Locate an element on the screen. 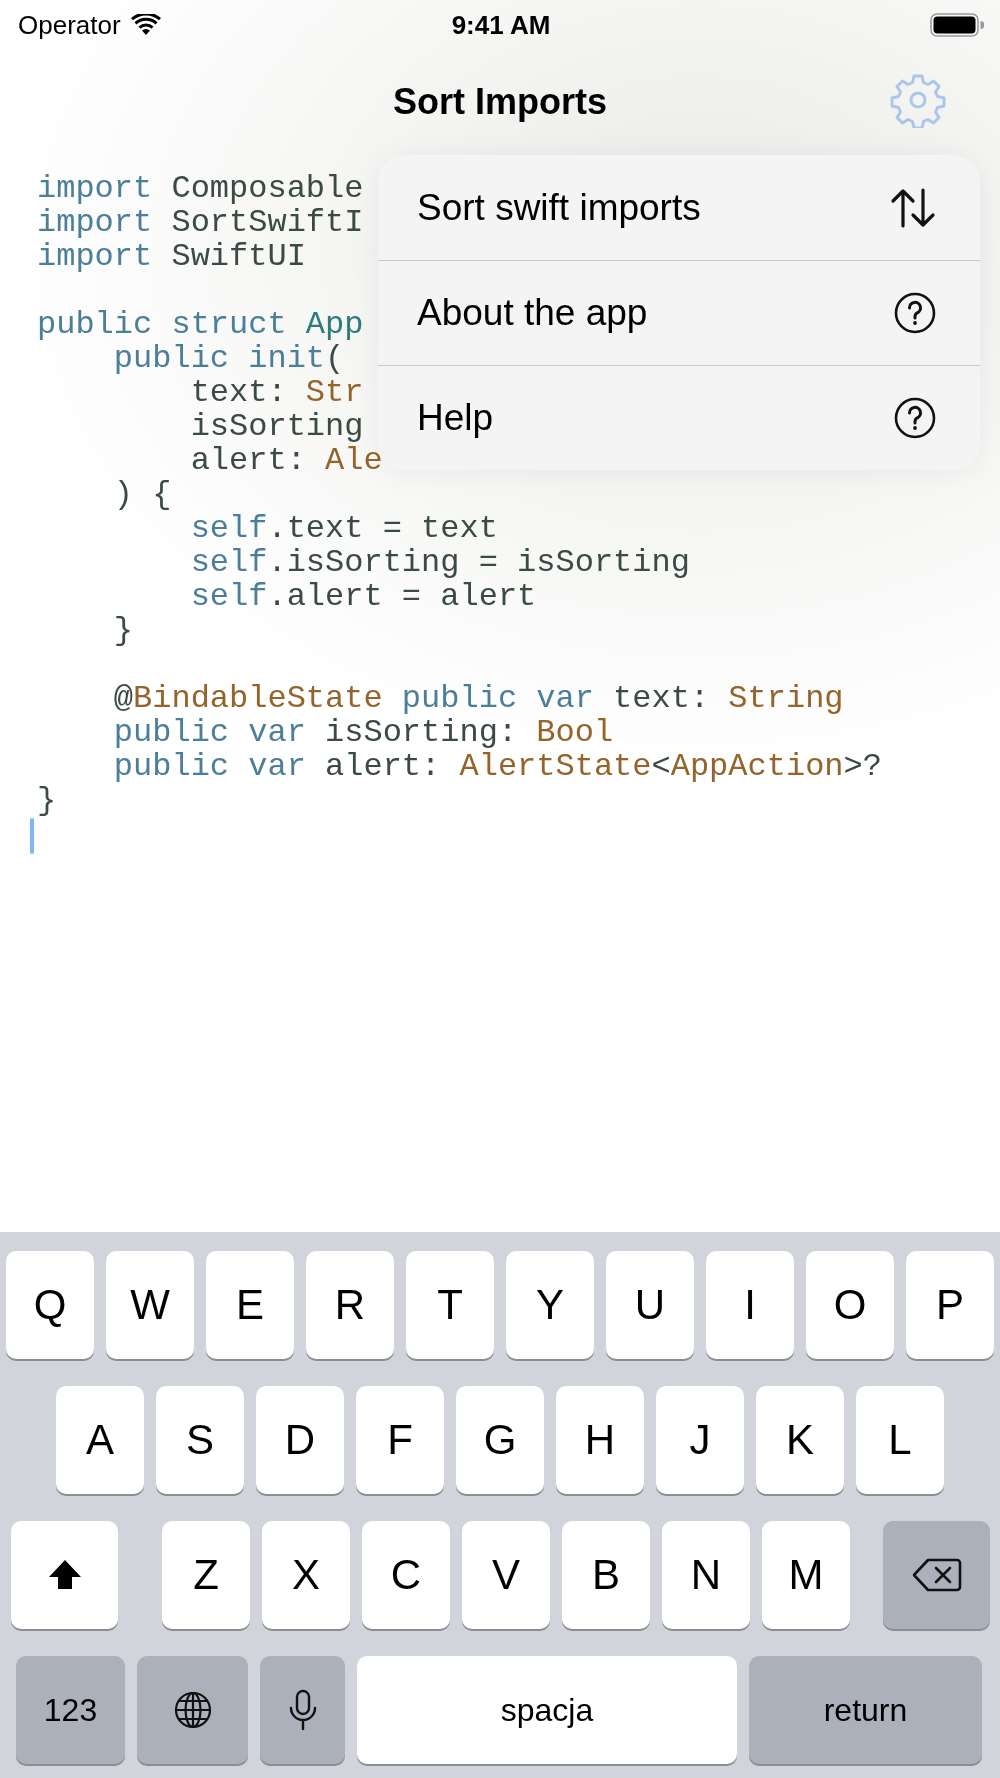 The image size is (1000, 1778). shift-key is located at coordinates (64, 1575).